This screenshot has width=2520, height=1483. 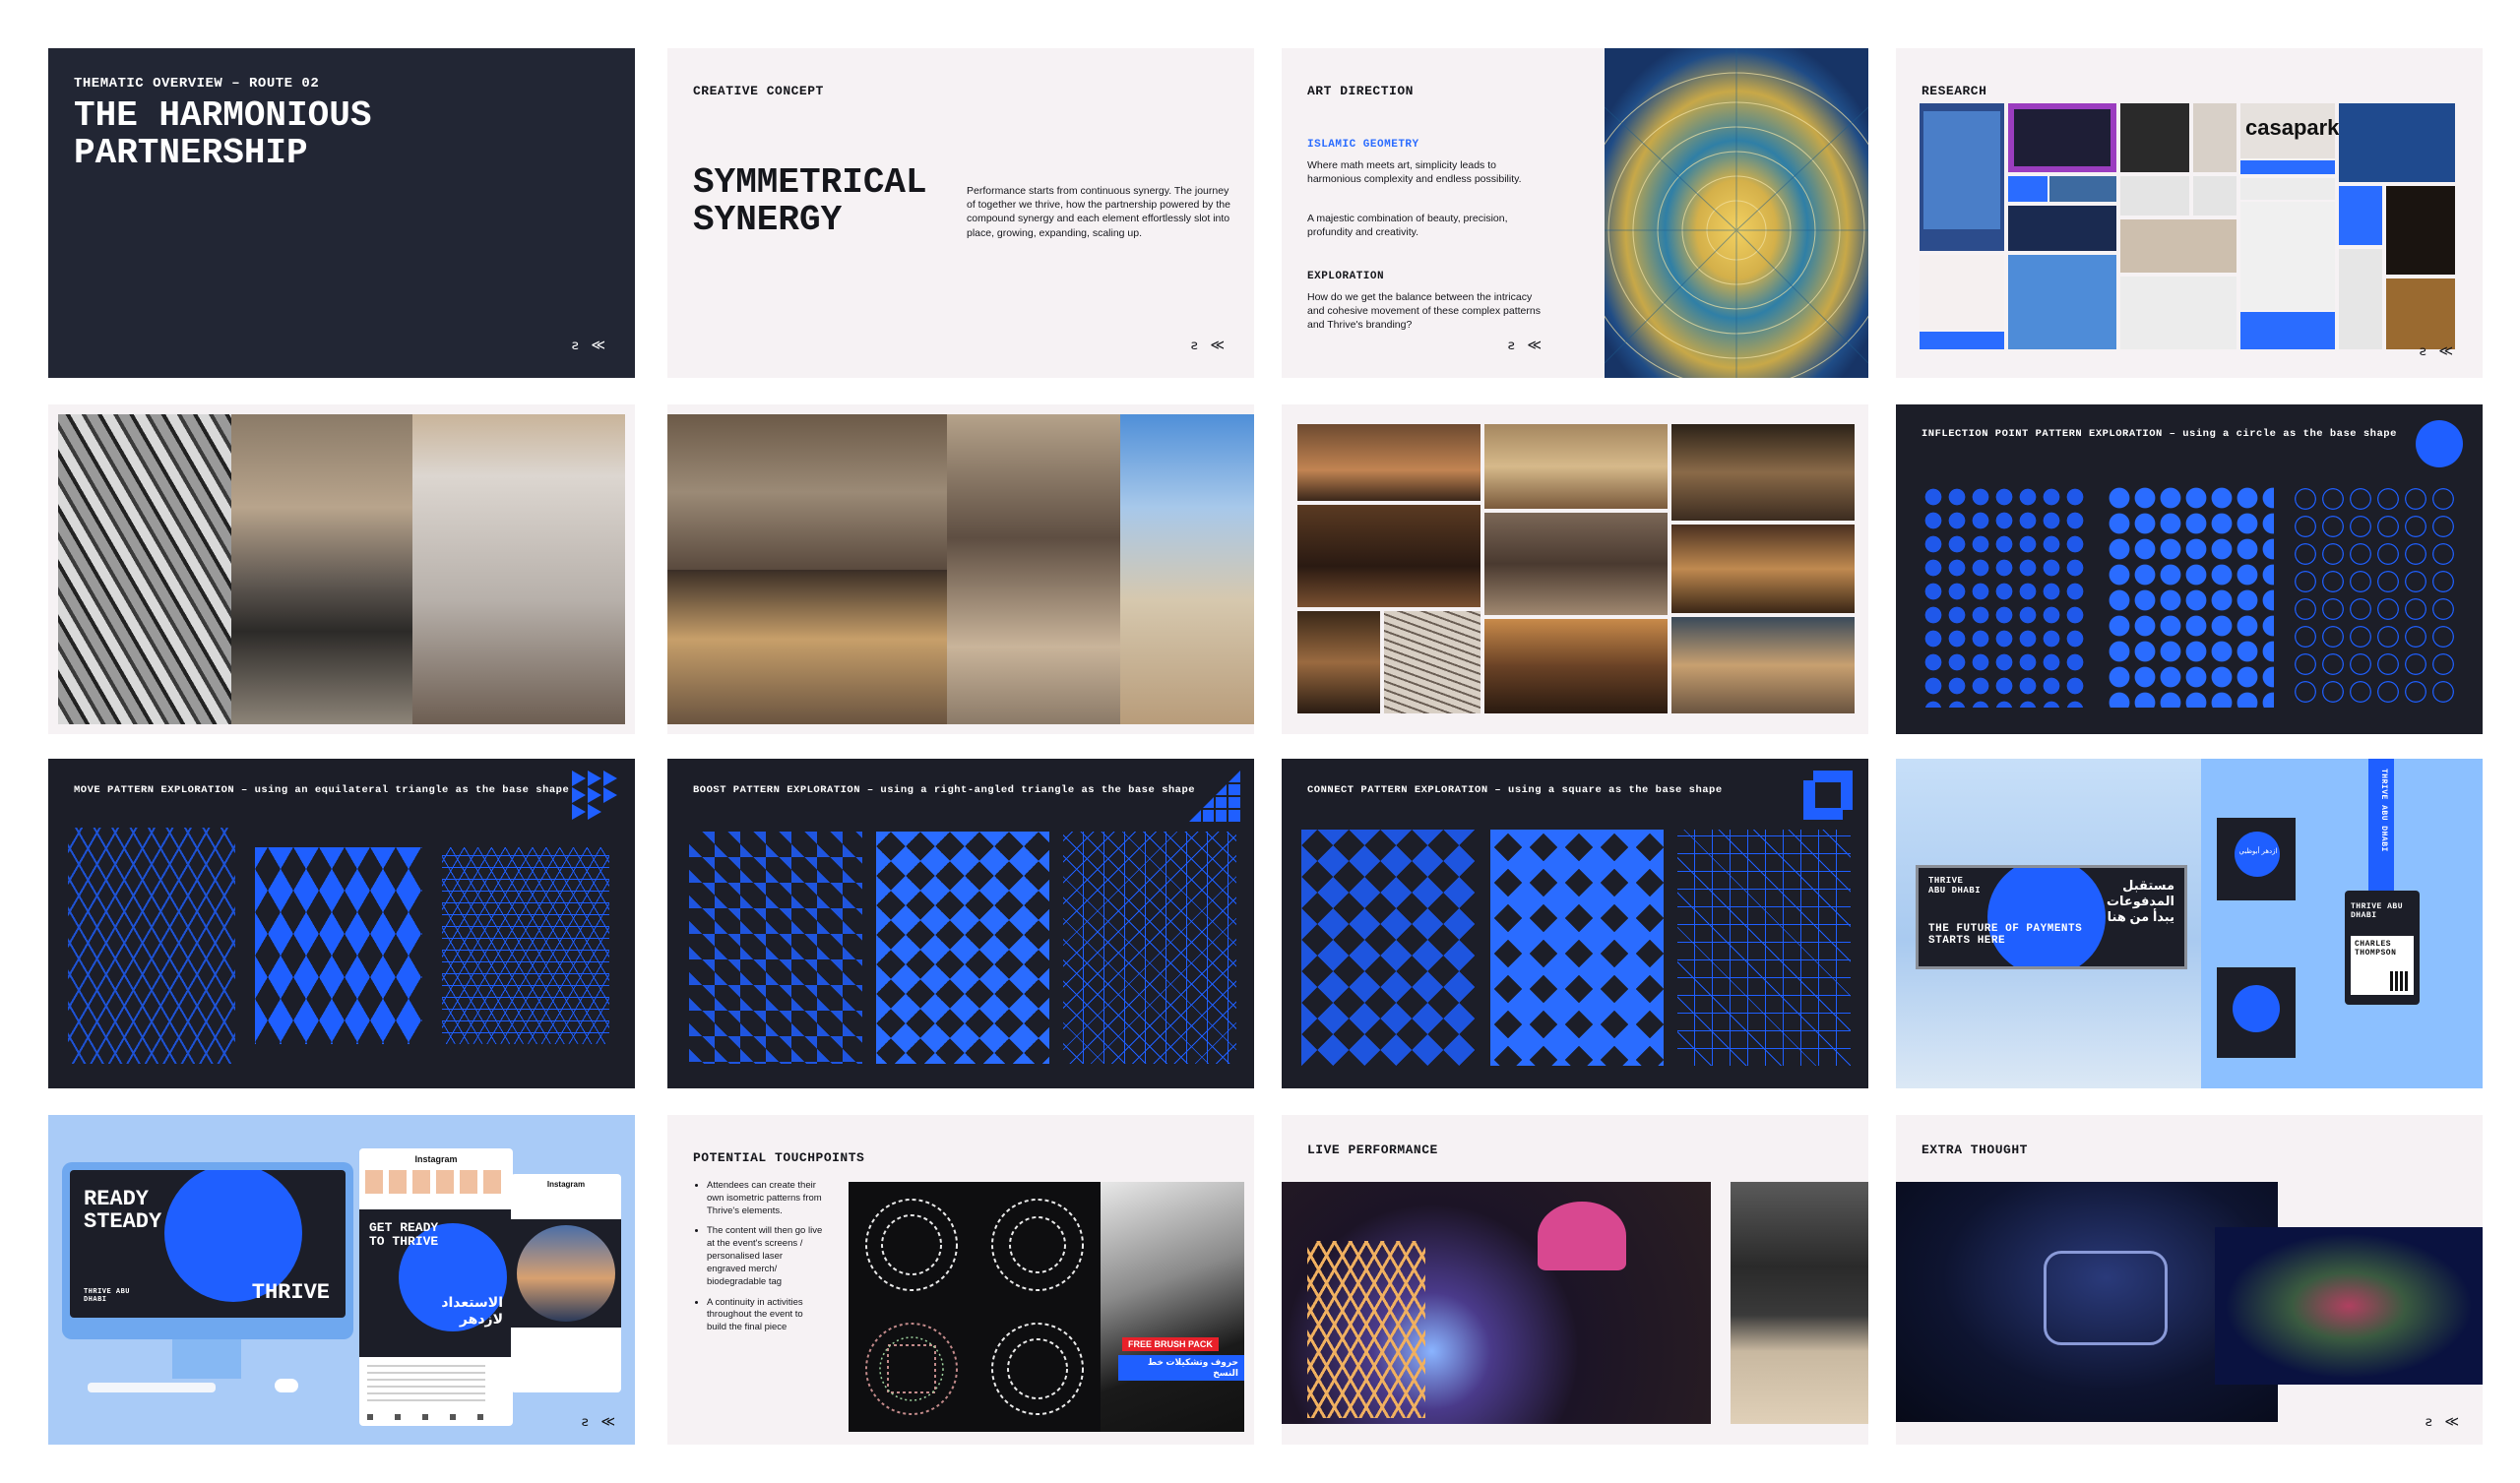 I want to click on badge-brand: THRIVE ABU DHABI, so click(x=2377, y=911).